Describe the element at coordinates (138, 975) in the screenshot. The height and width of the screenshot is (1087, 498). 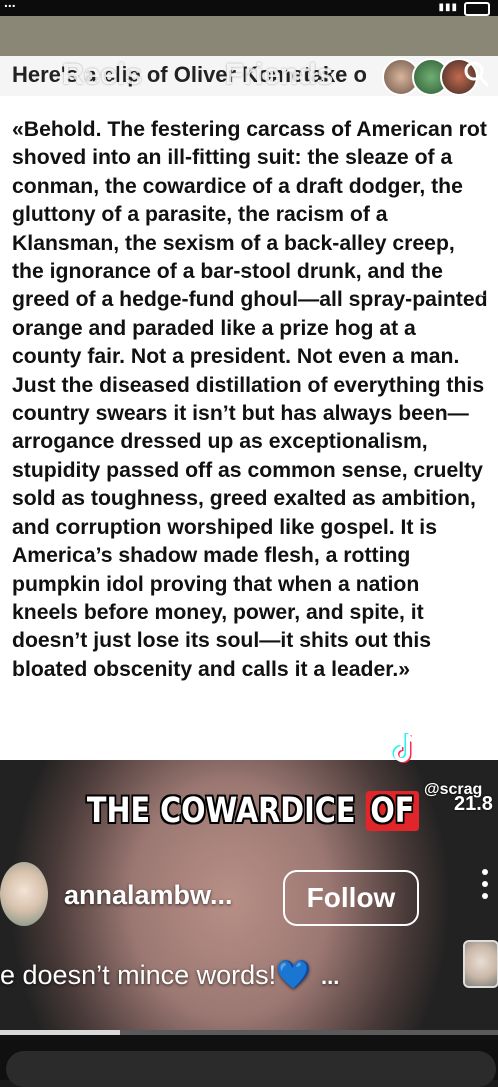
I see `post-caption-text: le doesn’t mince words!` at that location.